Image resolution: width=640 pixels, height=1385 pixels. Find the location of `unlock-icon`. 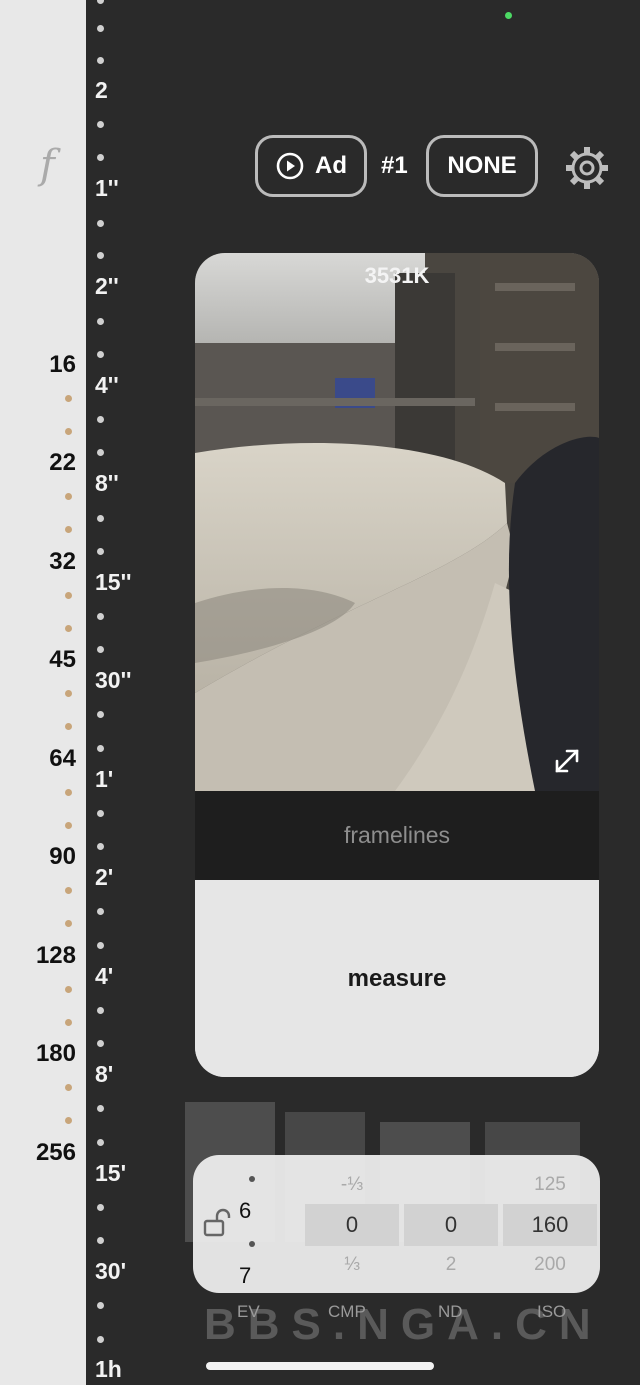

unlock-icon is located at coordinates (218, 1223).